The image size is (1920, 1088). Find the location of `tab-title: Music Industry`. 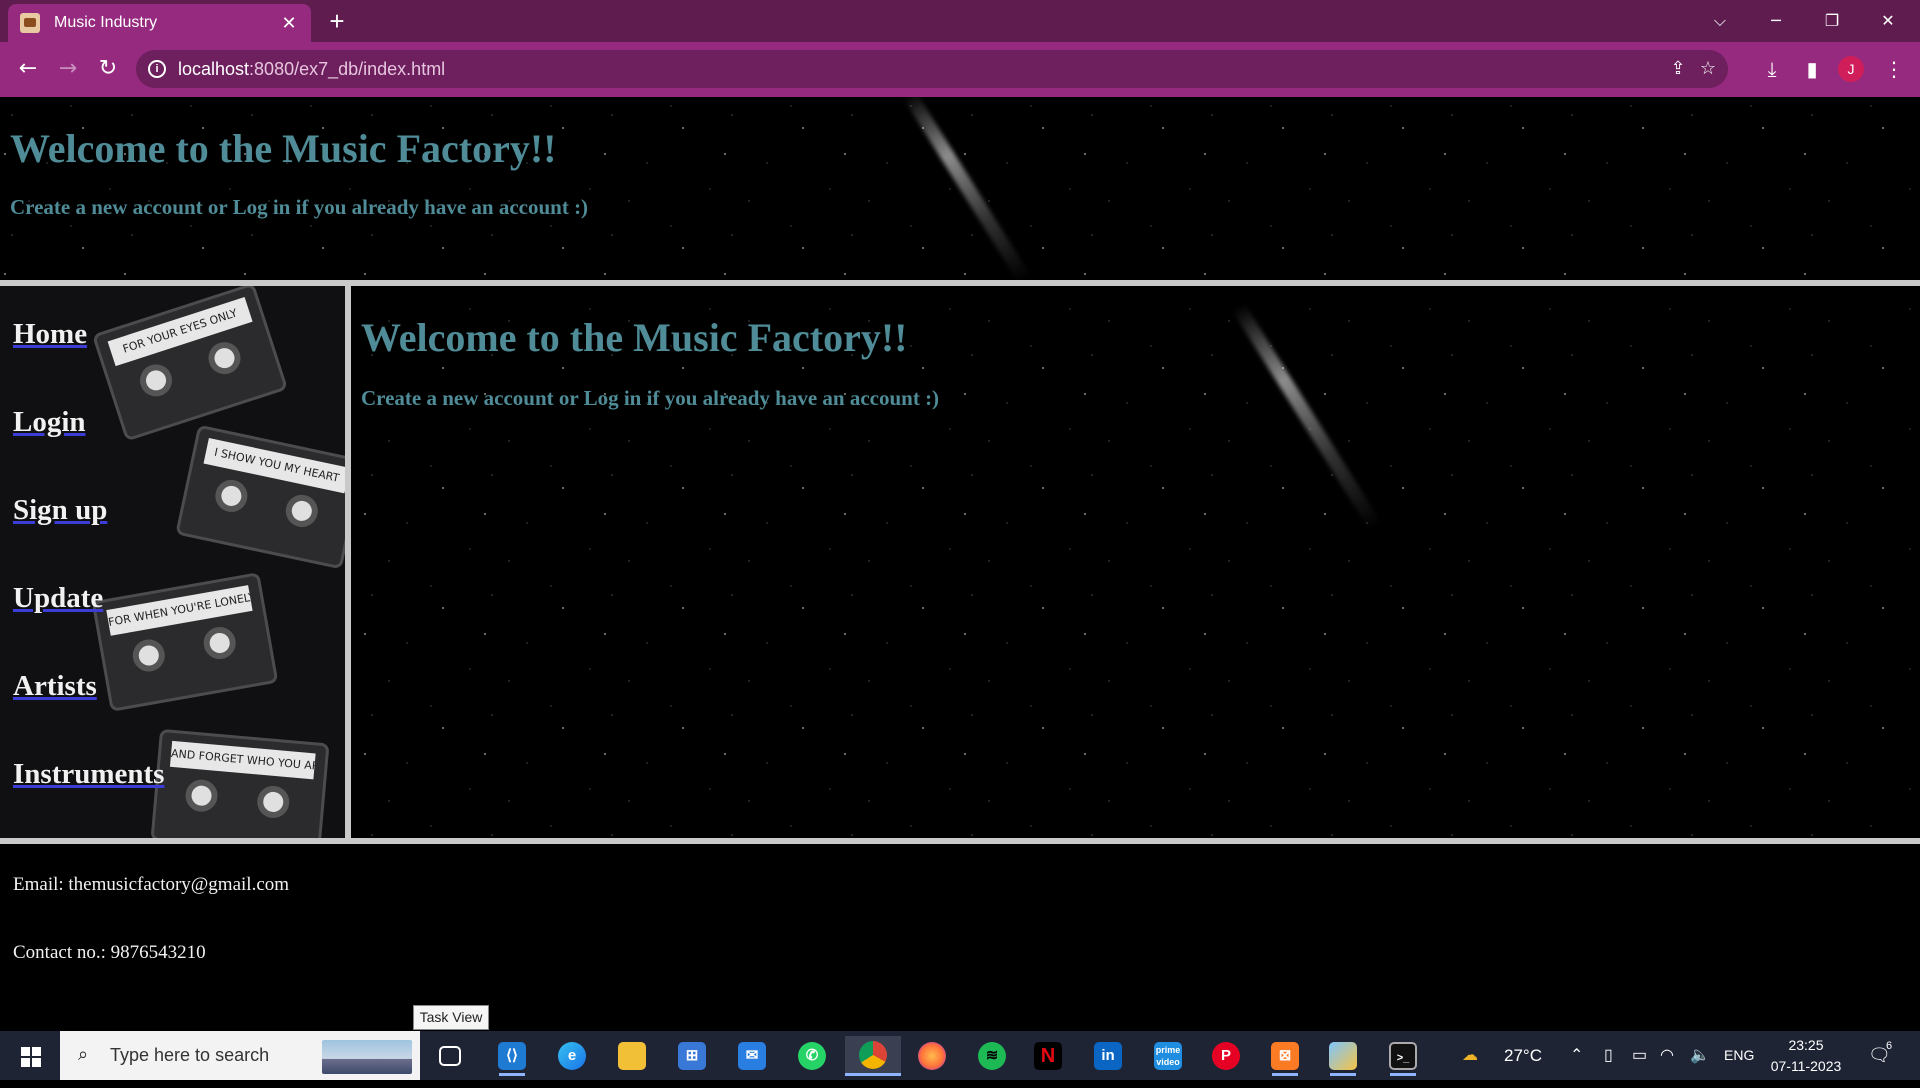

tab-title: Music Industry is located at coordinates (106, 22).